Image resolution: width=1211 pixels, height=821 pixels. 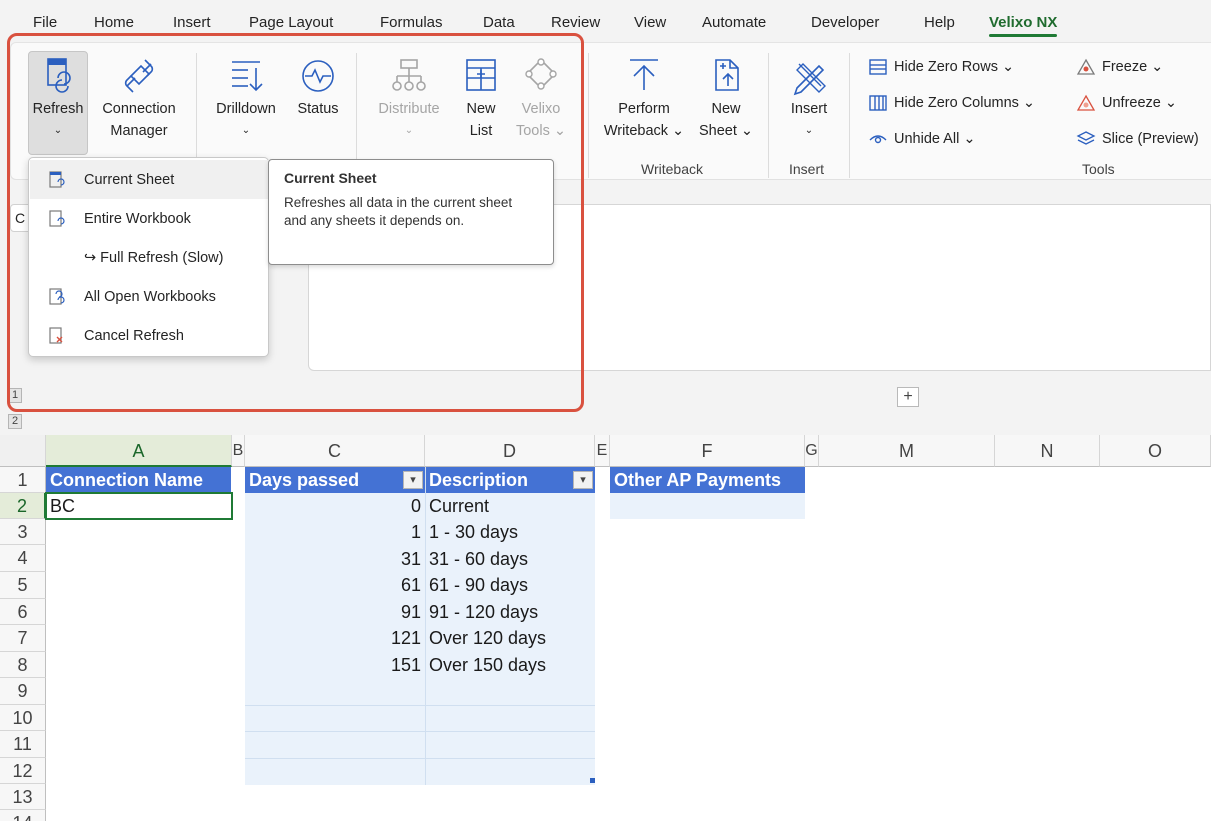 What do you see at coordinates (291, 22) in the screenshot?
I see `tab-page-layout: Page Layout` at bounding box center [291, 22].